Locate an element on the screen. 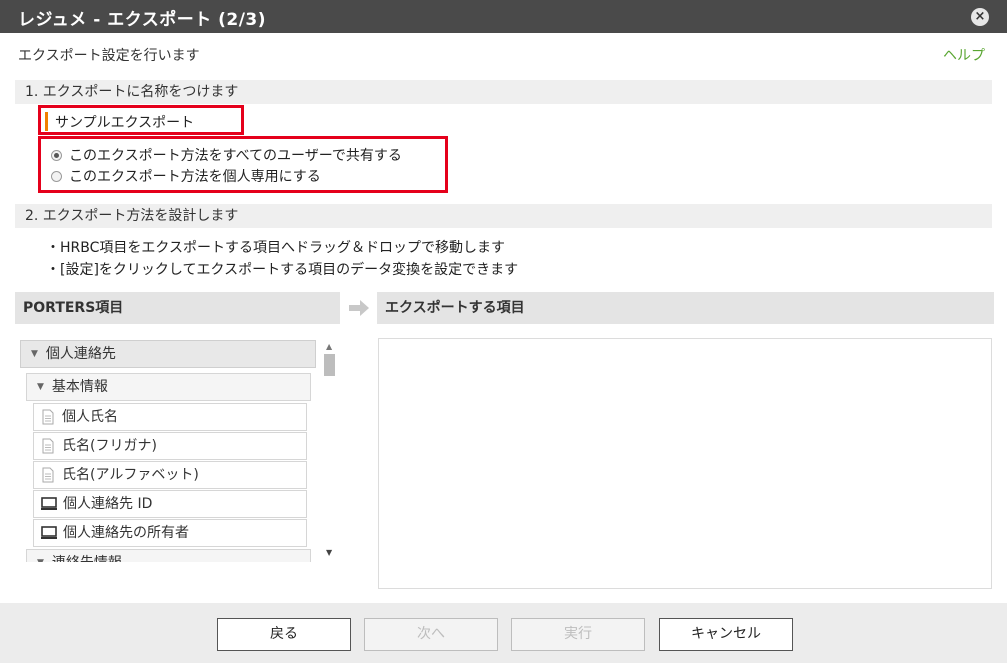 This screenshot has height=663, width=1007. tree-label: 氏名(フリガナ) is located at coordinates (109, 446).